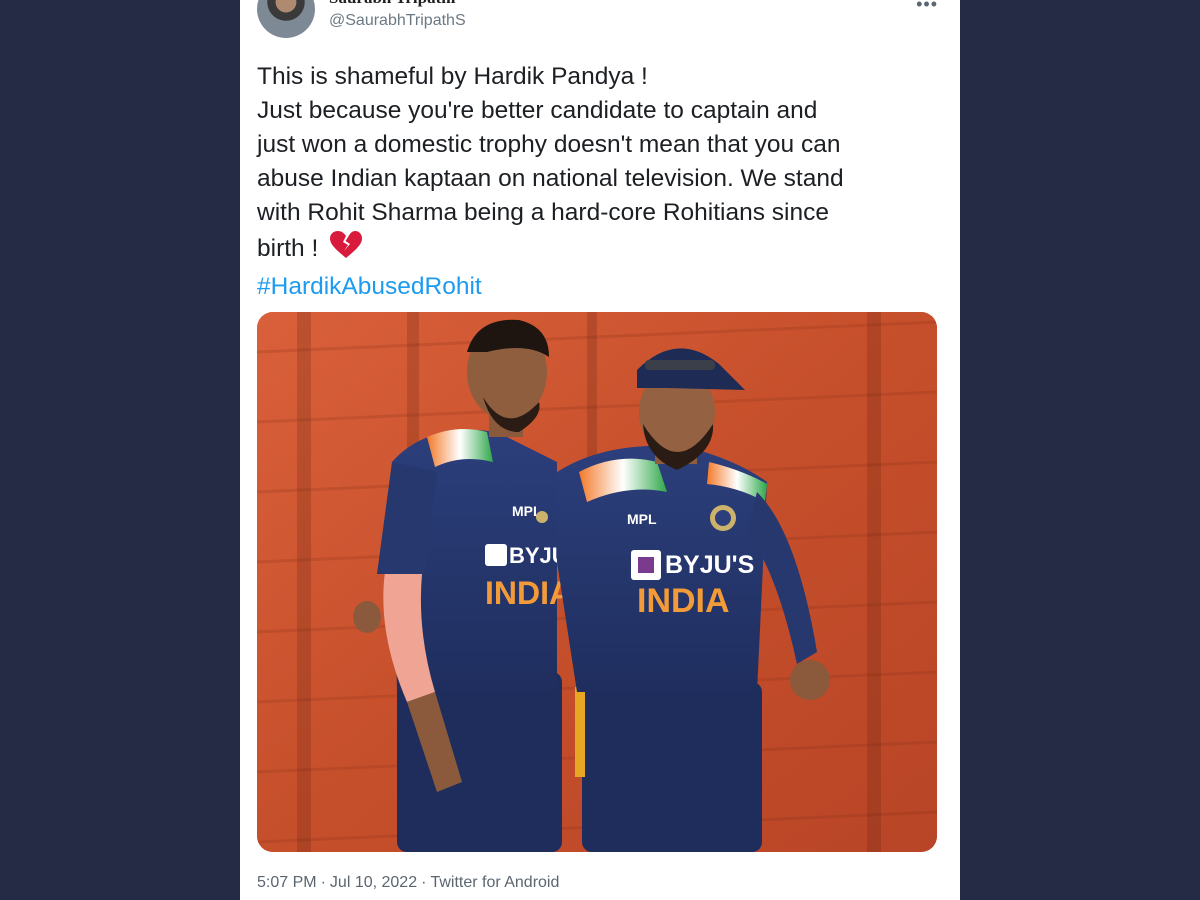  Describe the element at coordinates (683, 601) in the screenshot. I see `right-country-text: INDIA` at that location.